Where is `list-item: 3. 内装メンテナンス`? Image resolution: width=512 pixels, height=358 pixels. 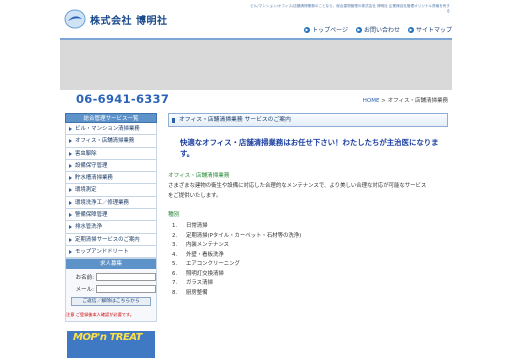 list-item: 3. 内装メンテナンス is located at coordinates (201, 245).